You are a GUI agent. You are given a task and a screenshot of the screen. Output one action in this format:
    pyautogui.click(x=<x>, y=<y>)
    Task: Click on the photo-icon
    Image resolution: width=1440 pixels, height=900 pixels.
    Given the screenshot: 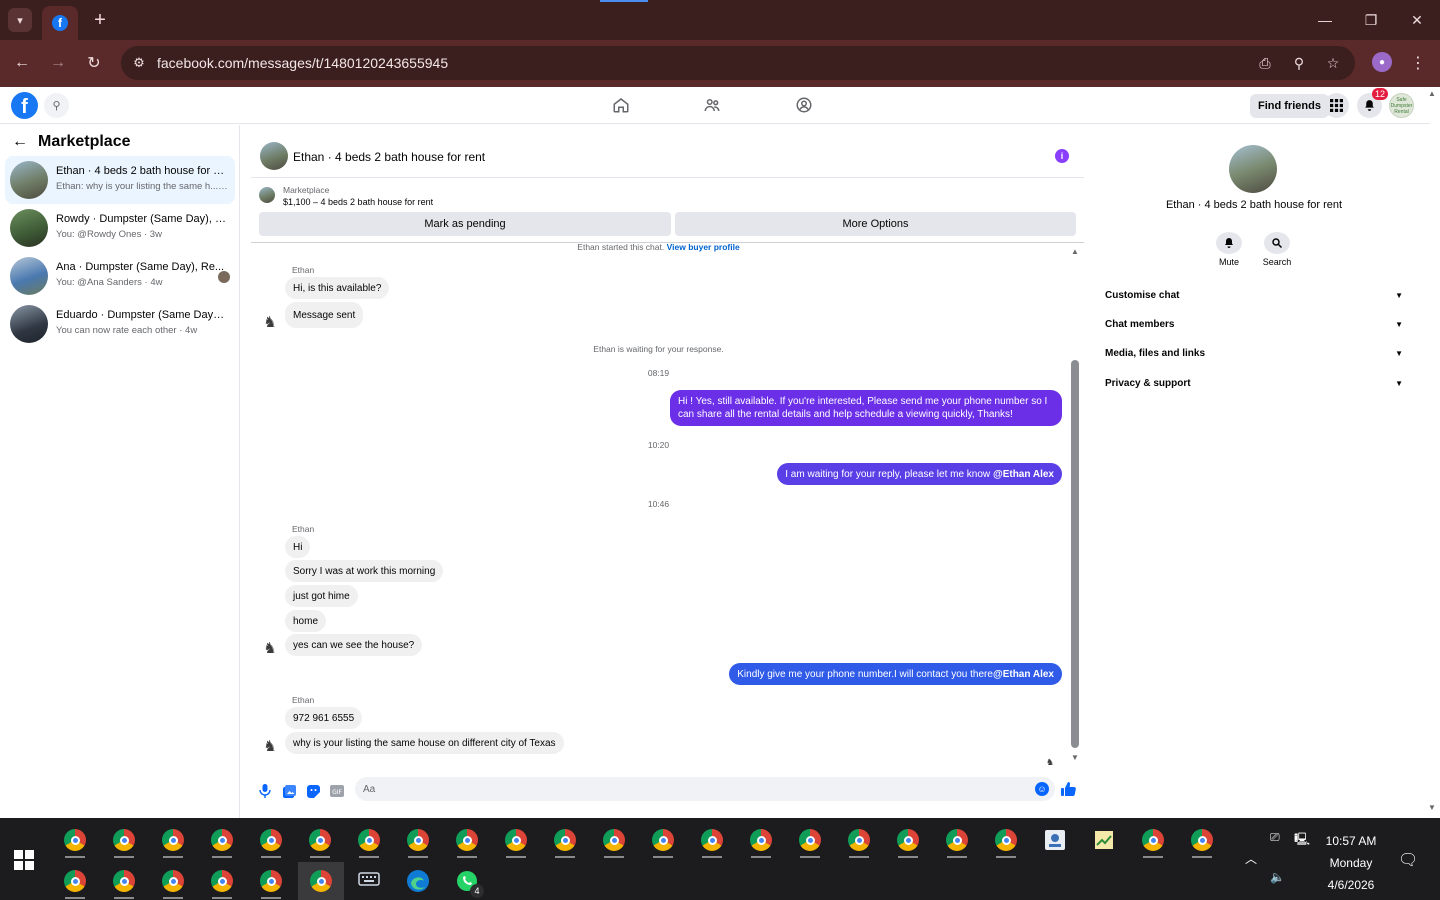 What is the action you would take?
    pyautogui.click(x=289, y=791)
    